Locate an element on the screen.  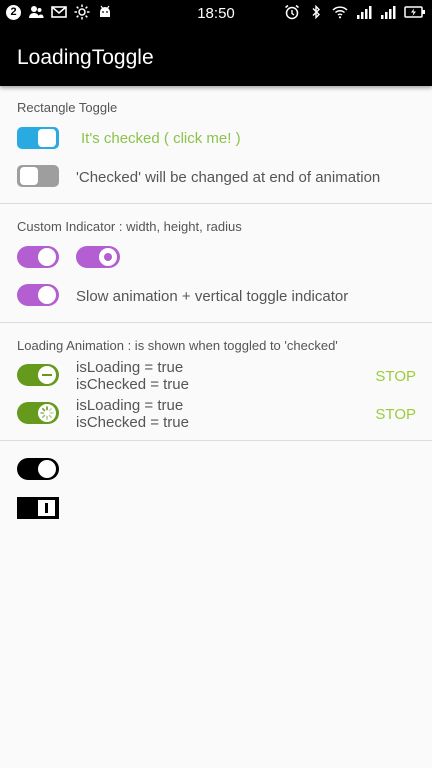
alarm-icon is located at coordinates (292, 12).